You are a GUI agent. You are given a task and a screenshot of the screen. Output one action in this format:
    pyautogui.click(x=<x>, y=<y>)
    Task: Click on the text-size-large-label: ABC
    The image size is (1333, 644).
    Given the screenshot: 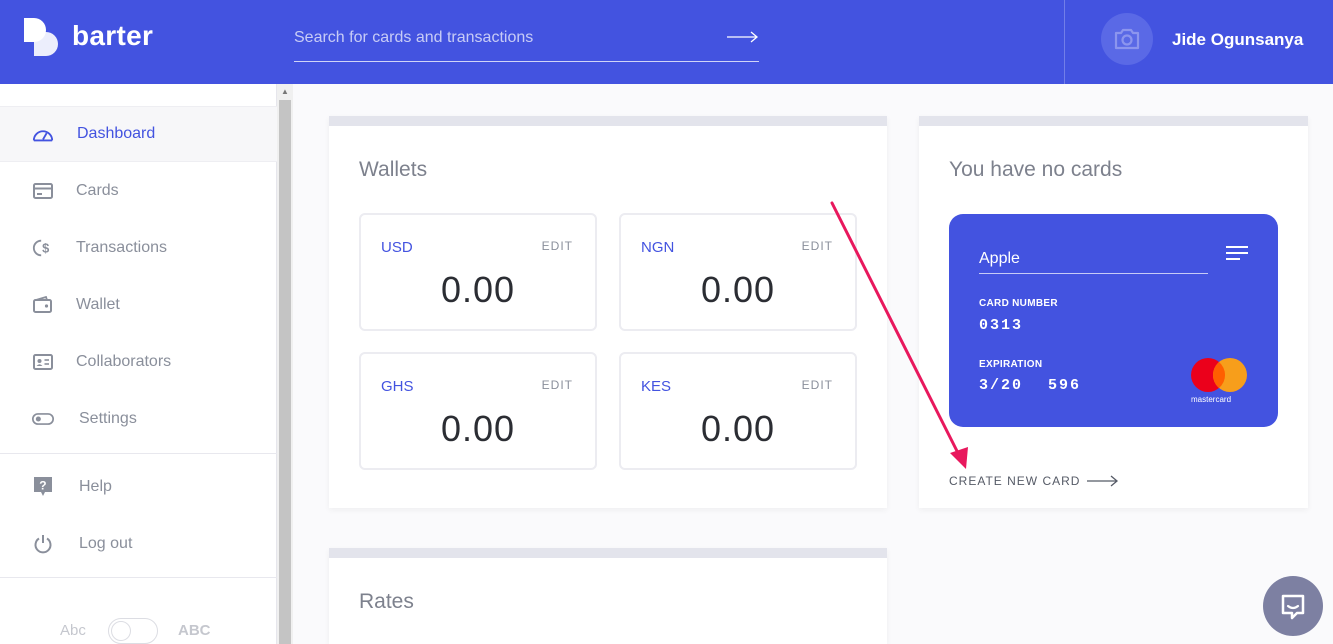 What is the action you would take?
    pyautogui.click(x=194, y=630)
    